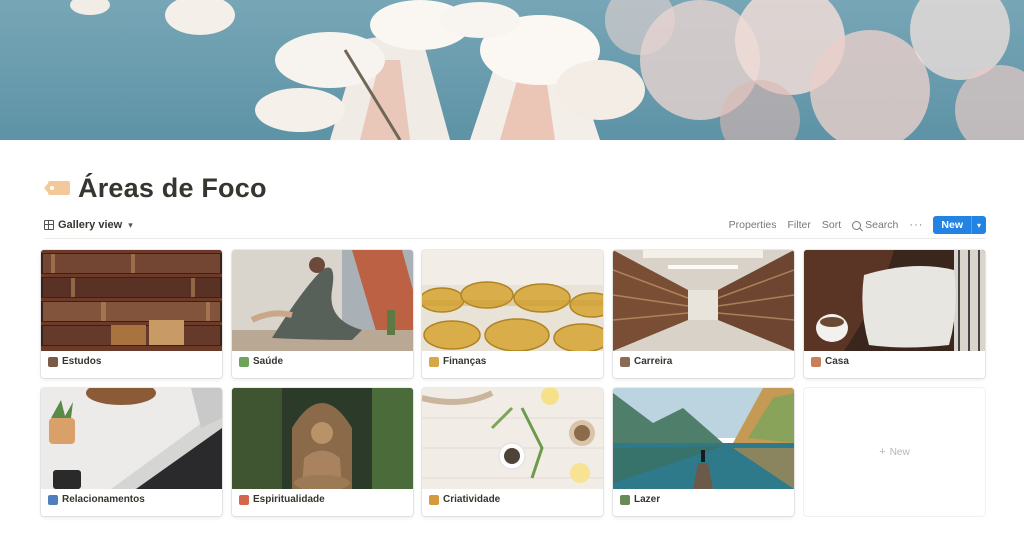 The width and height of the screenshot is (1024, 556). I want to click on gallery-card-lazer: Lazer, so click(703, 452).